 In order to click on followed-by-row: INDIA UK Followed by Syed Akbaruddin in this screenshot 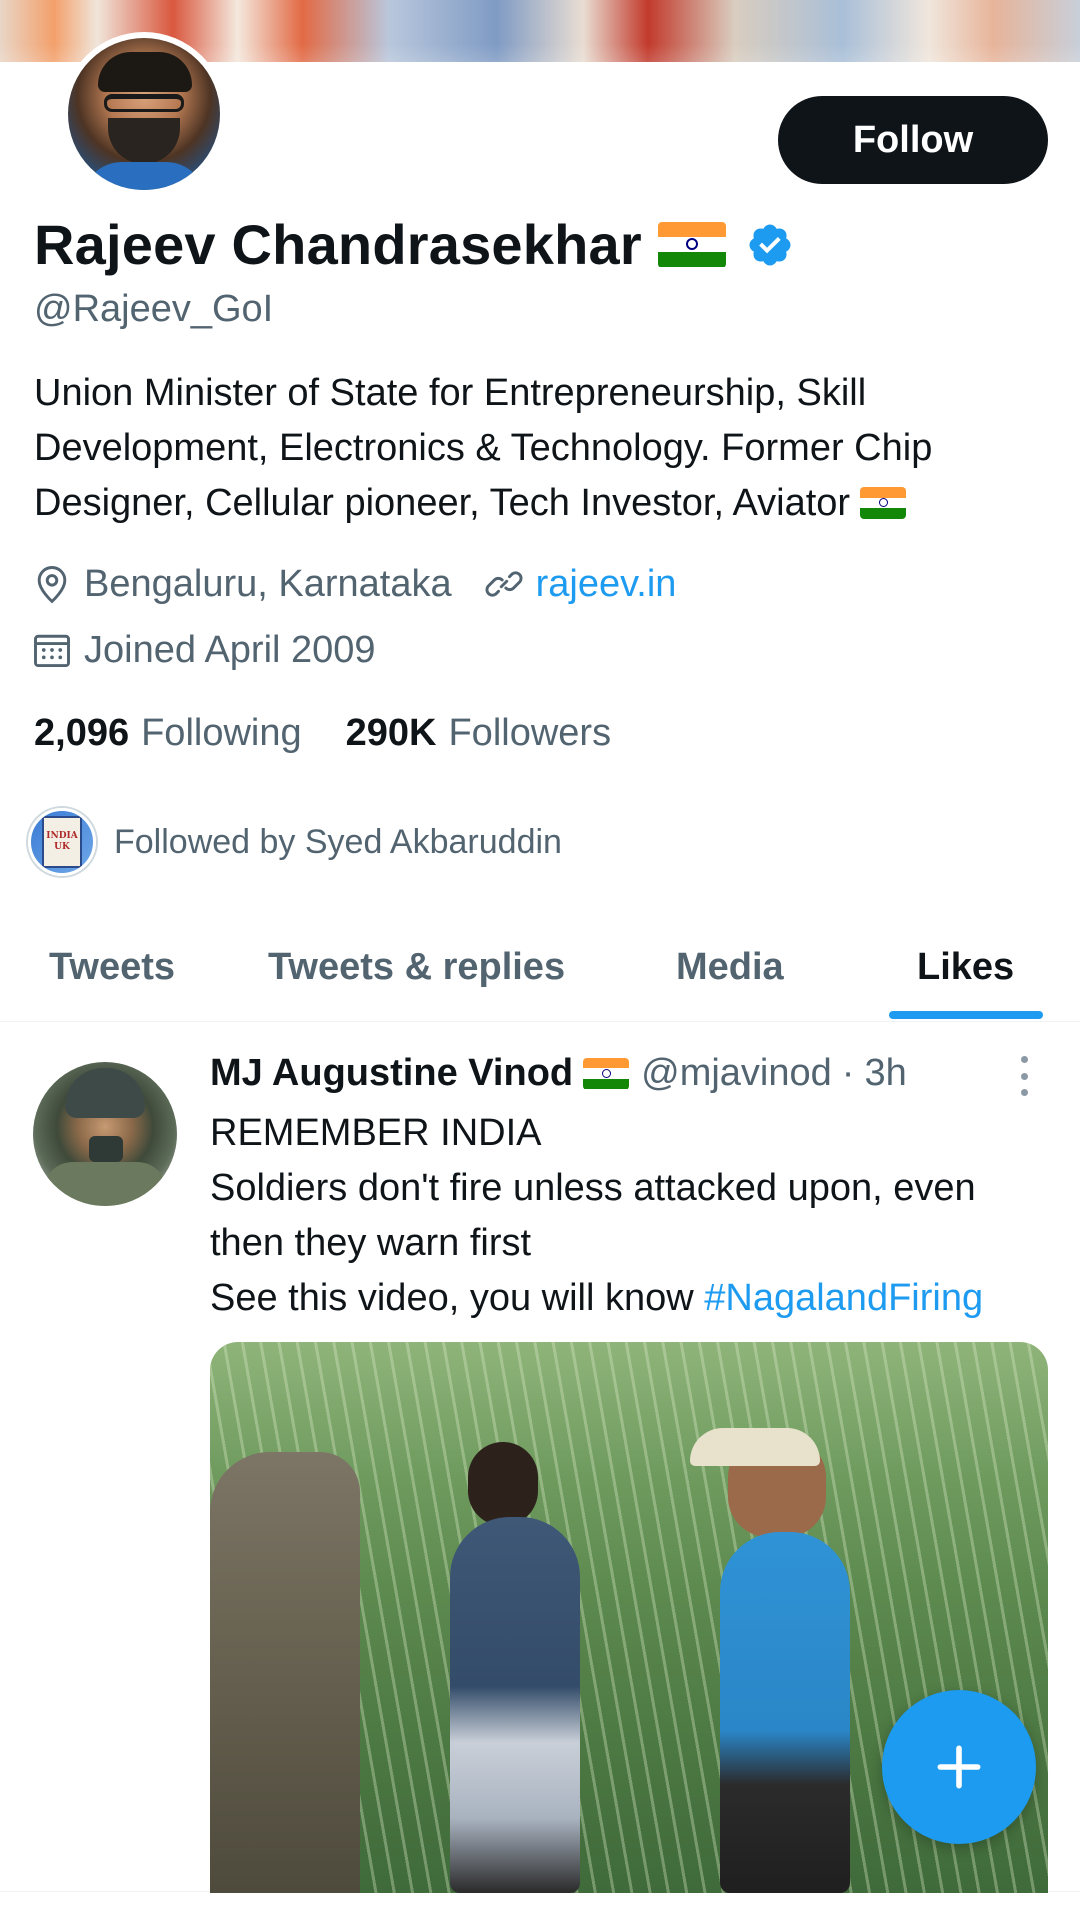, I will do `click(295, 842)`.